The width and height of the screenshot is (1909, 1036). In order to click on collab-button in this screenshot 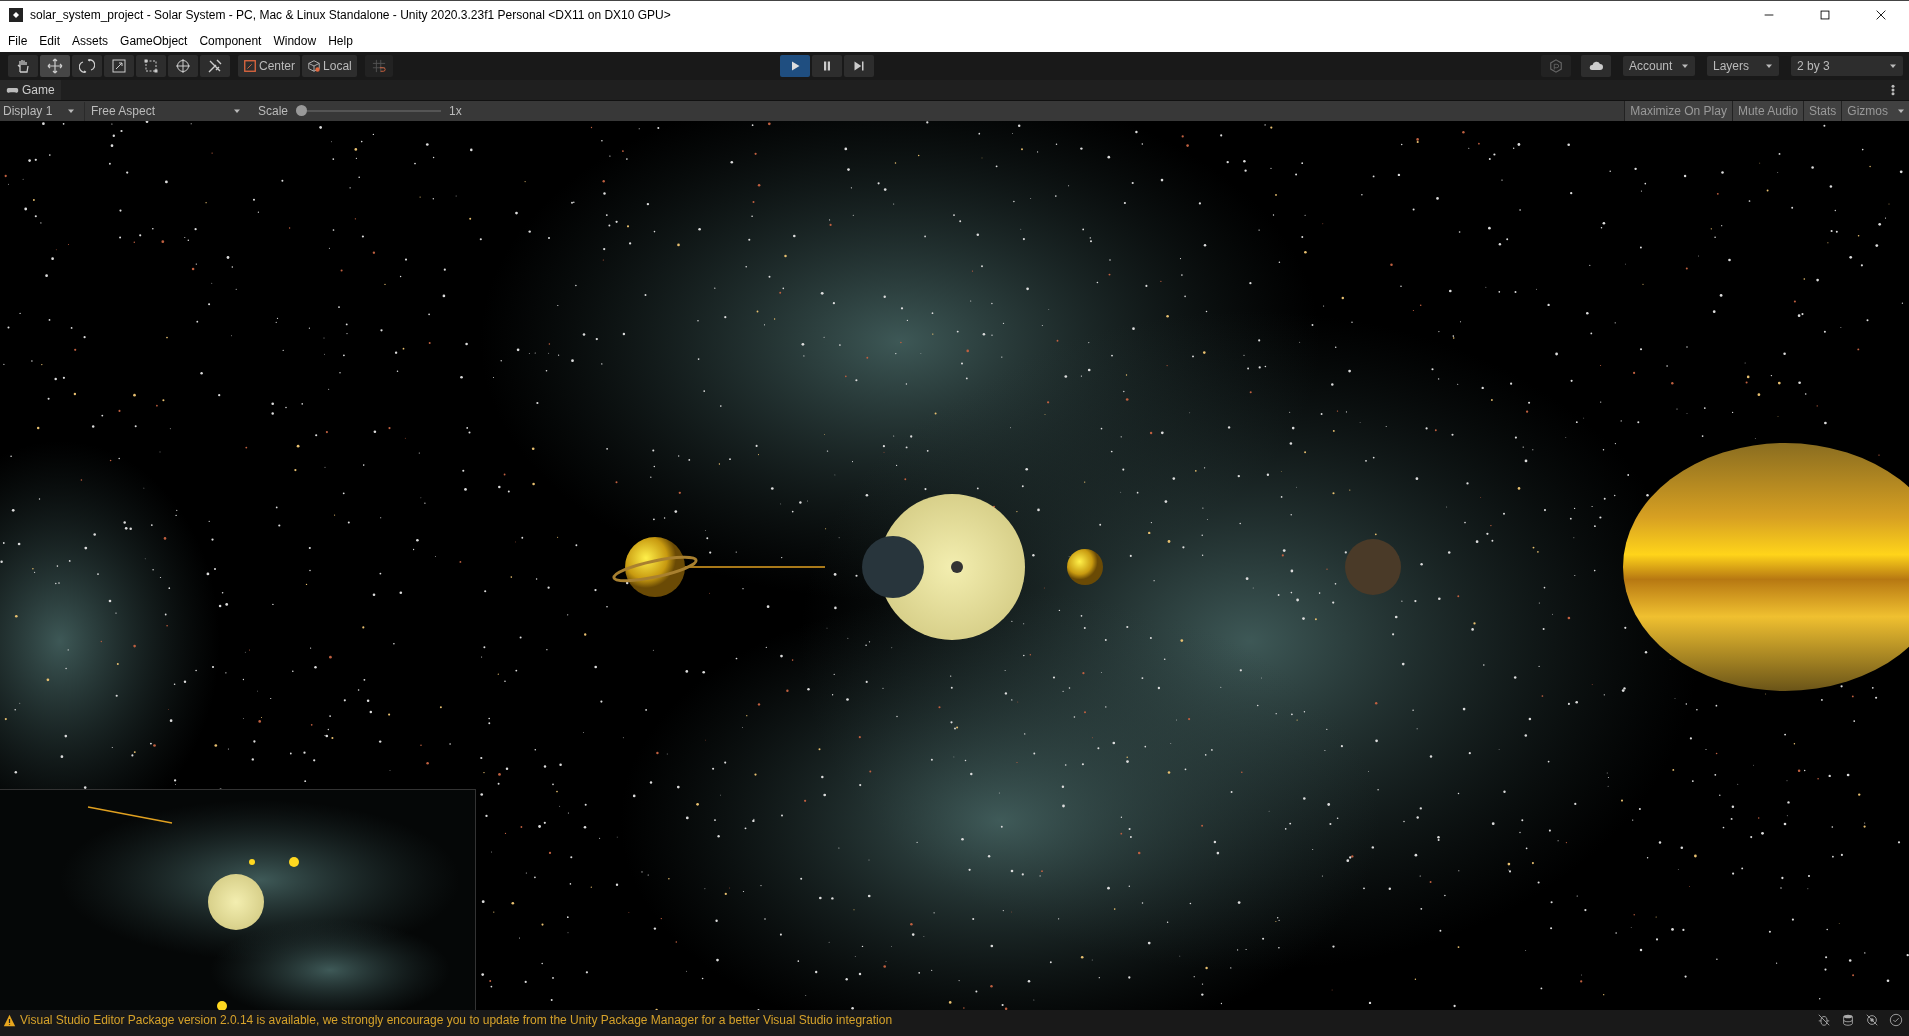, I will do `click(1556, 66)`.